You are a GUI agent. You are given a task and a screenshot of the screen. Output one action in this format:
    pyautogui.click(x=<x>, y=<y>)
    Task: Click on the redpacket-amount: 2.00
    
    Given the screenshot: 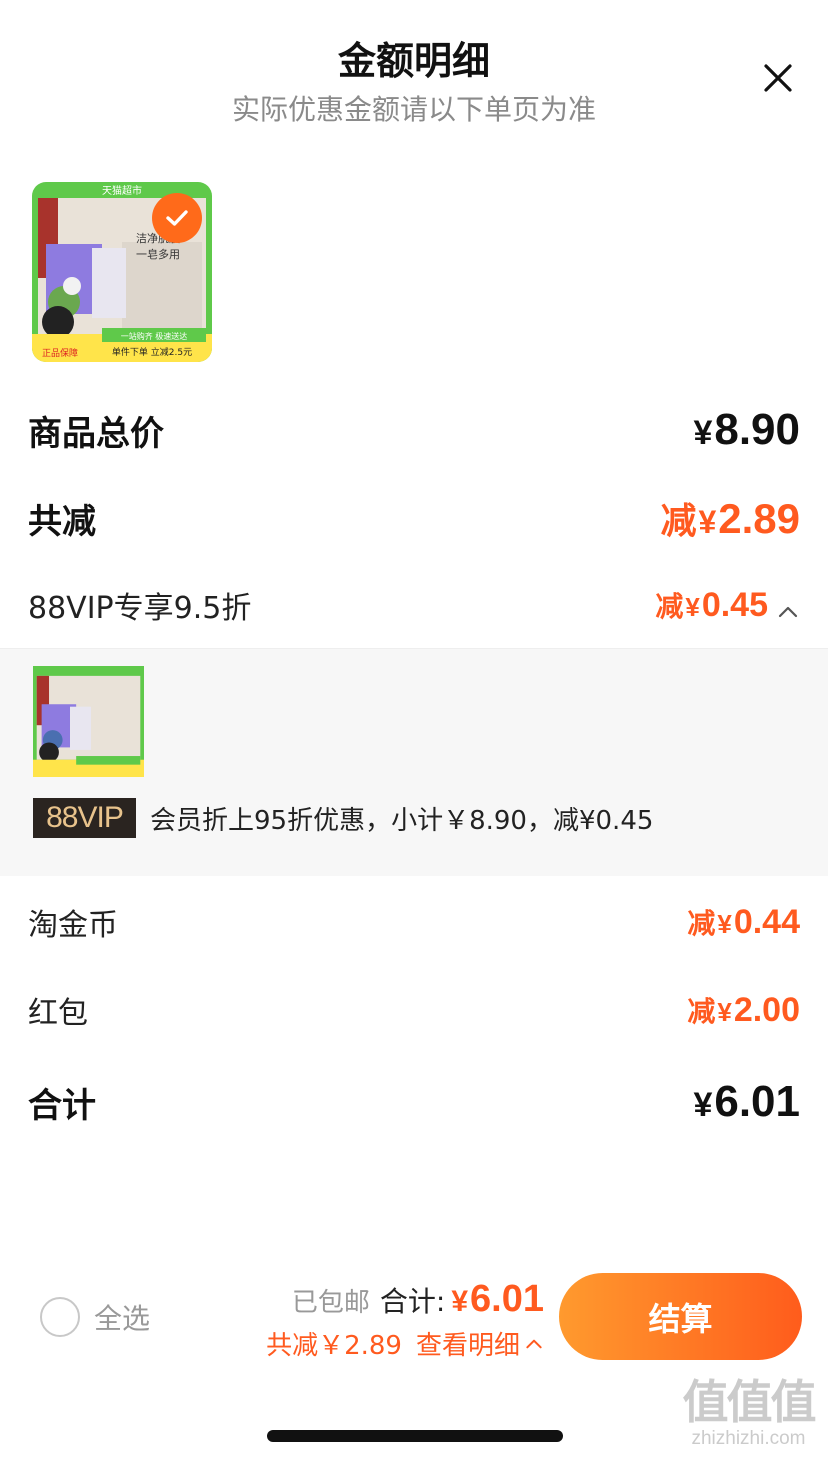 What is the action you would take?
    pyautogui.click(x=766, y=1010)
    